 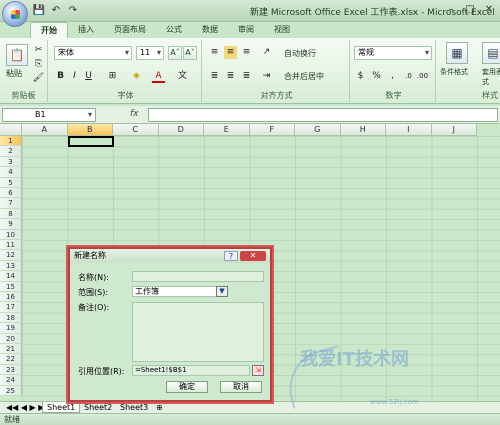 I want to click on comment-textarea, so click(x=198, y=332).